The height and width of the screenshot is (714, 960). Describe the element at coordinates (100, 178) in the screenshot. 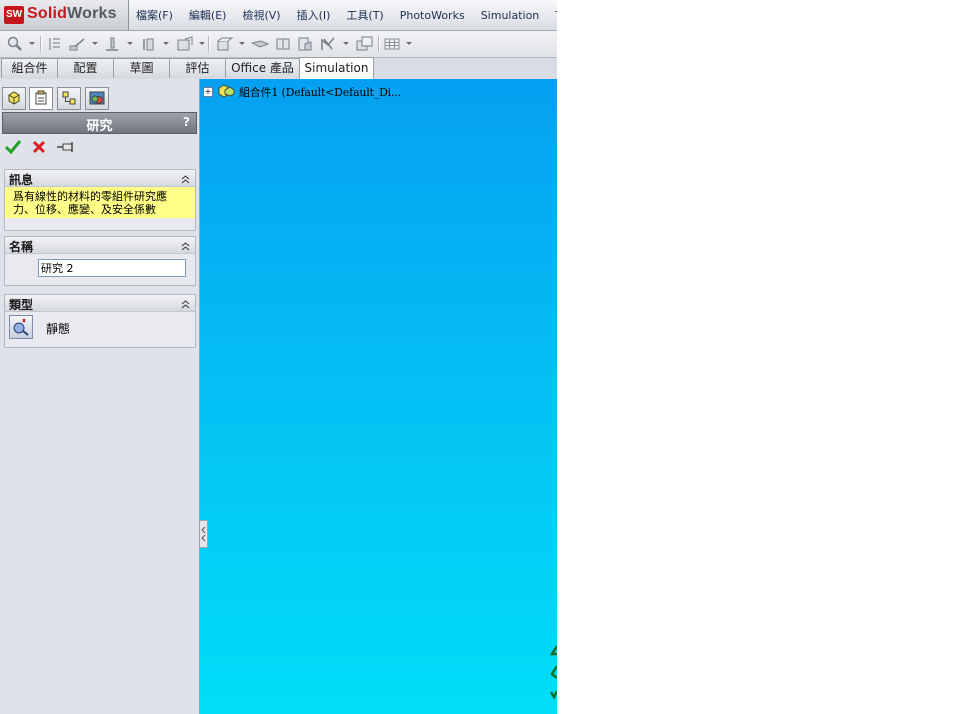

I see `message-group-header: 訊息` at that location.